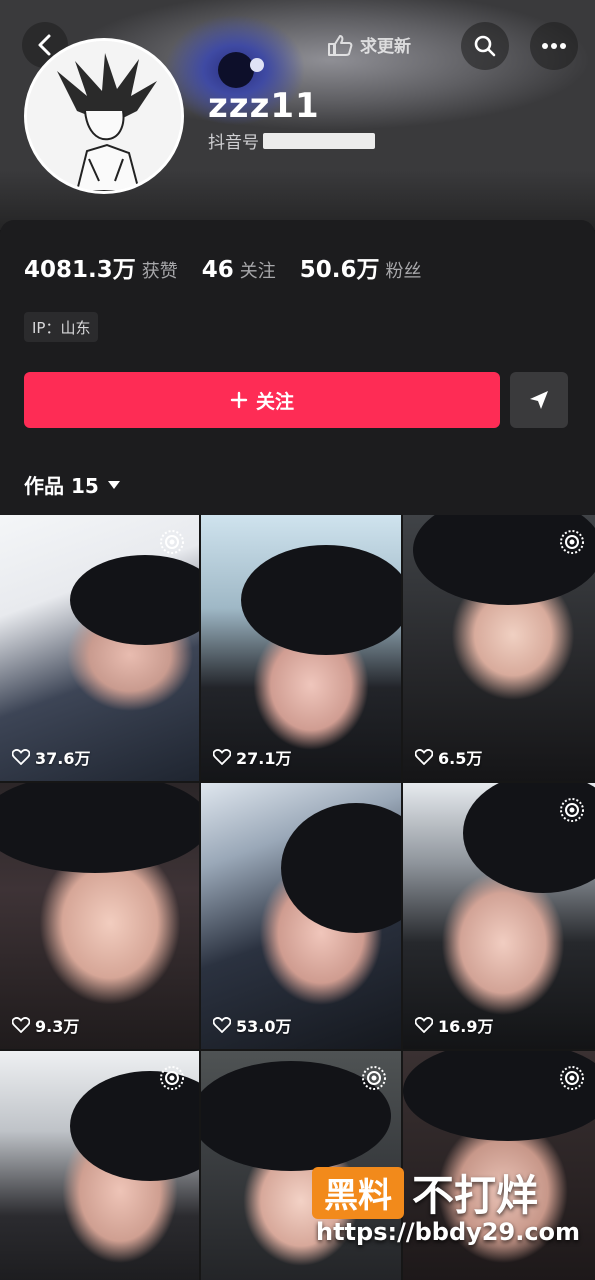 The image size is (595, 1280). I want to click on video-likes: 9.3万, so click(45, 1025).